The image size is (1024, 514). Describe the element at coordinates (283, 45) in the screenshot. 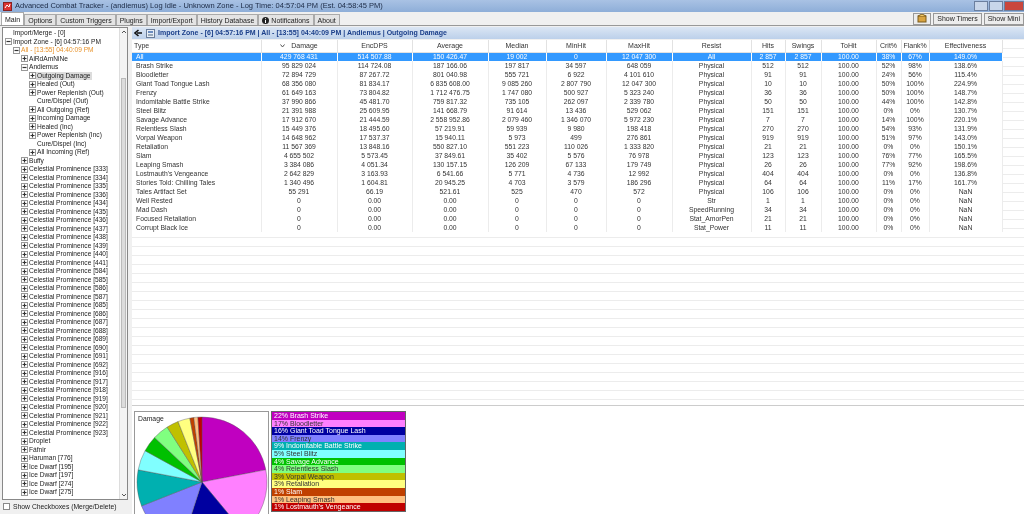

I see `sort-icon` at that location.